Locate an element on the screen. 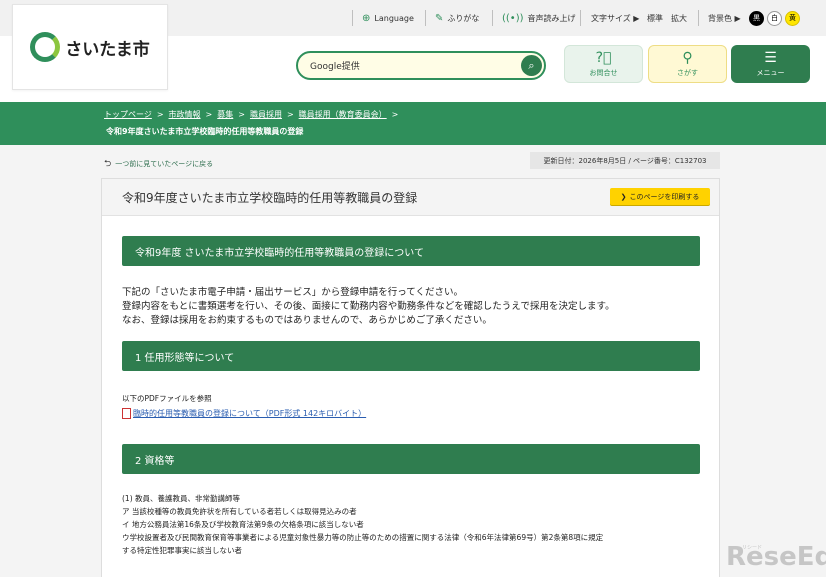  back-link-label: 一つ前に見ていたページに戻る is located at coordinates (164, 164).